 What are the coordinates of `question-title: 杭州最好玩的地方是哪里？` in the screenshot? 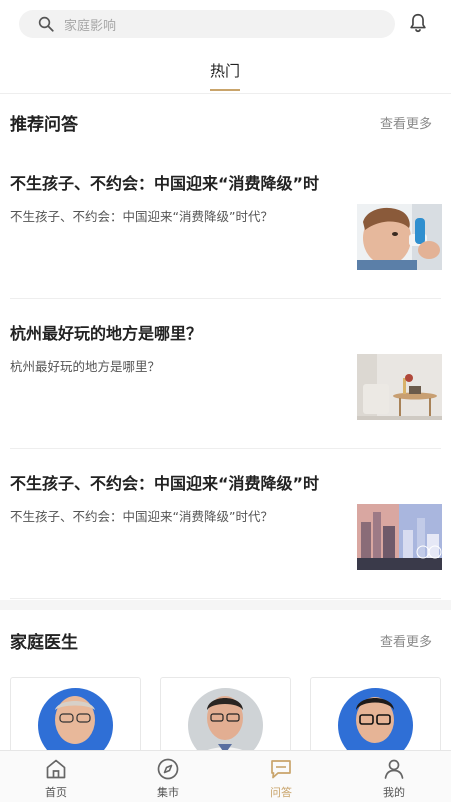 It's located at (106, 333).